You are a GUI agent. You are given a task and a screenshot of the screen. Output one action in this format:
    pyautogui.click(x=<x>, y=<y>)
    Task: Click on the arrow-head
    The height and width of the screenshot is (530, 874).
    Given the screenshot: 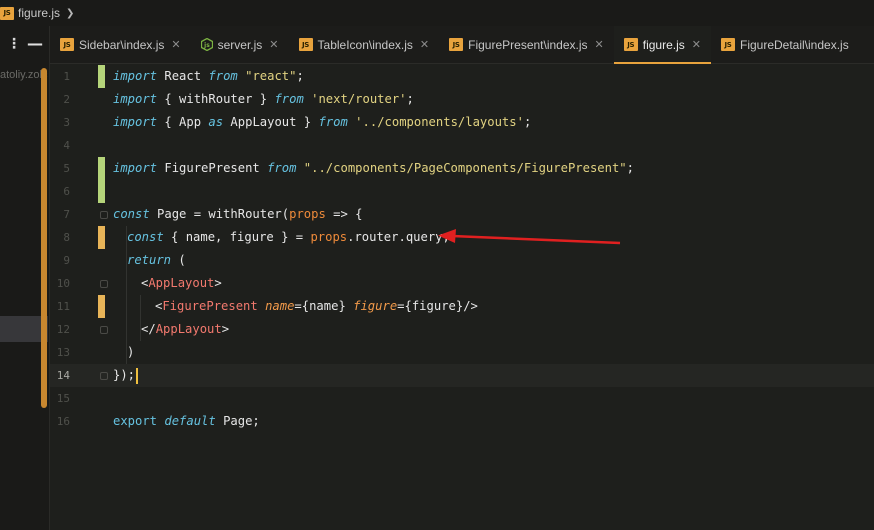 What is the action you would take?
    pyautogui.click(x=447, y=236)
    